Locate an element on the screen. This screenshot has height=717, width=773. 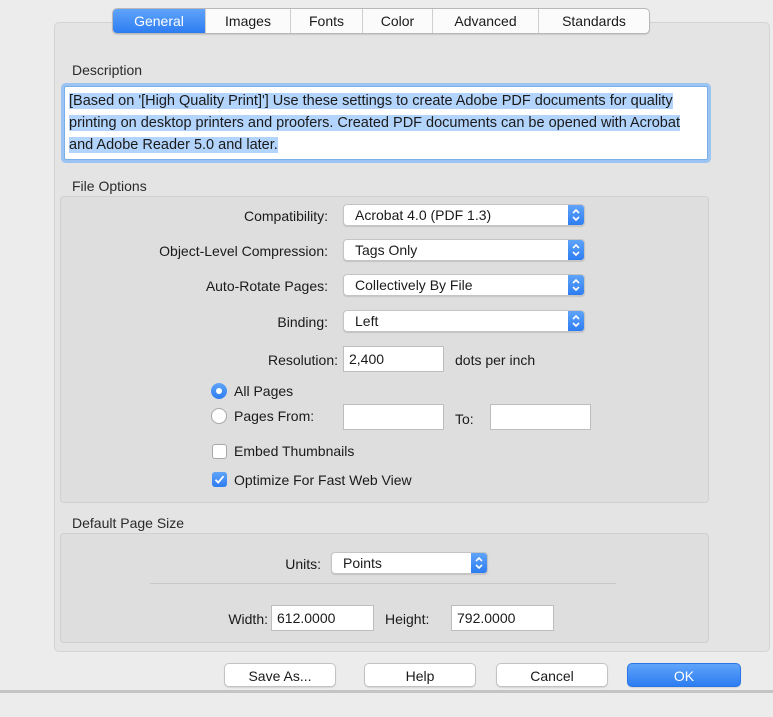
tab-general: General is located at coordinates (159, 21).